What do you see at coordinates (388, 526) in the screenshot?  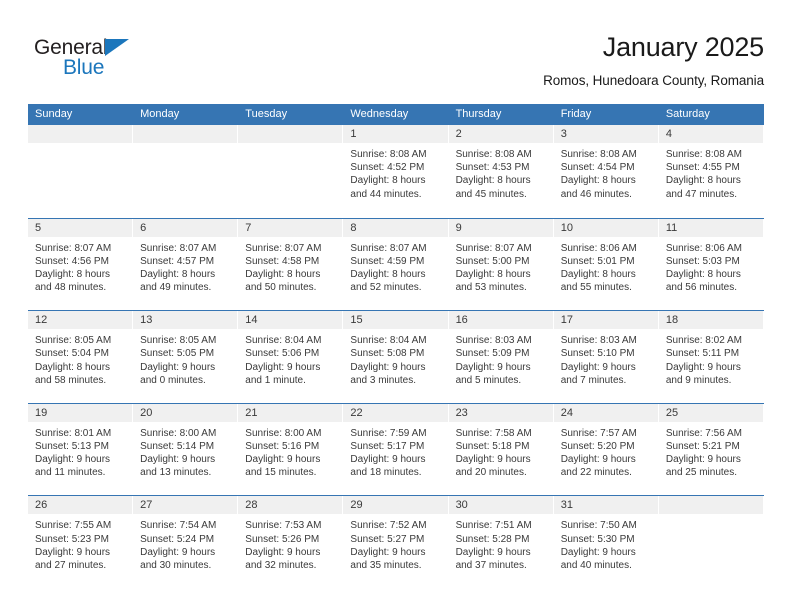 I see `sunrise-time: Sunrise: 7:52 AM` at bounding box center [388, 526].